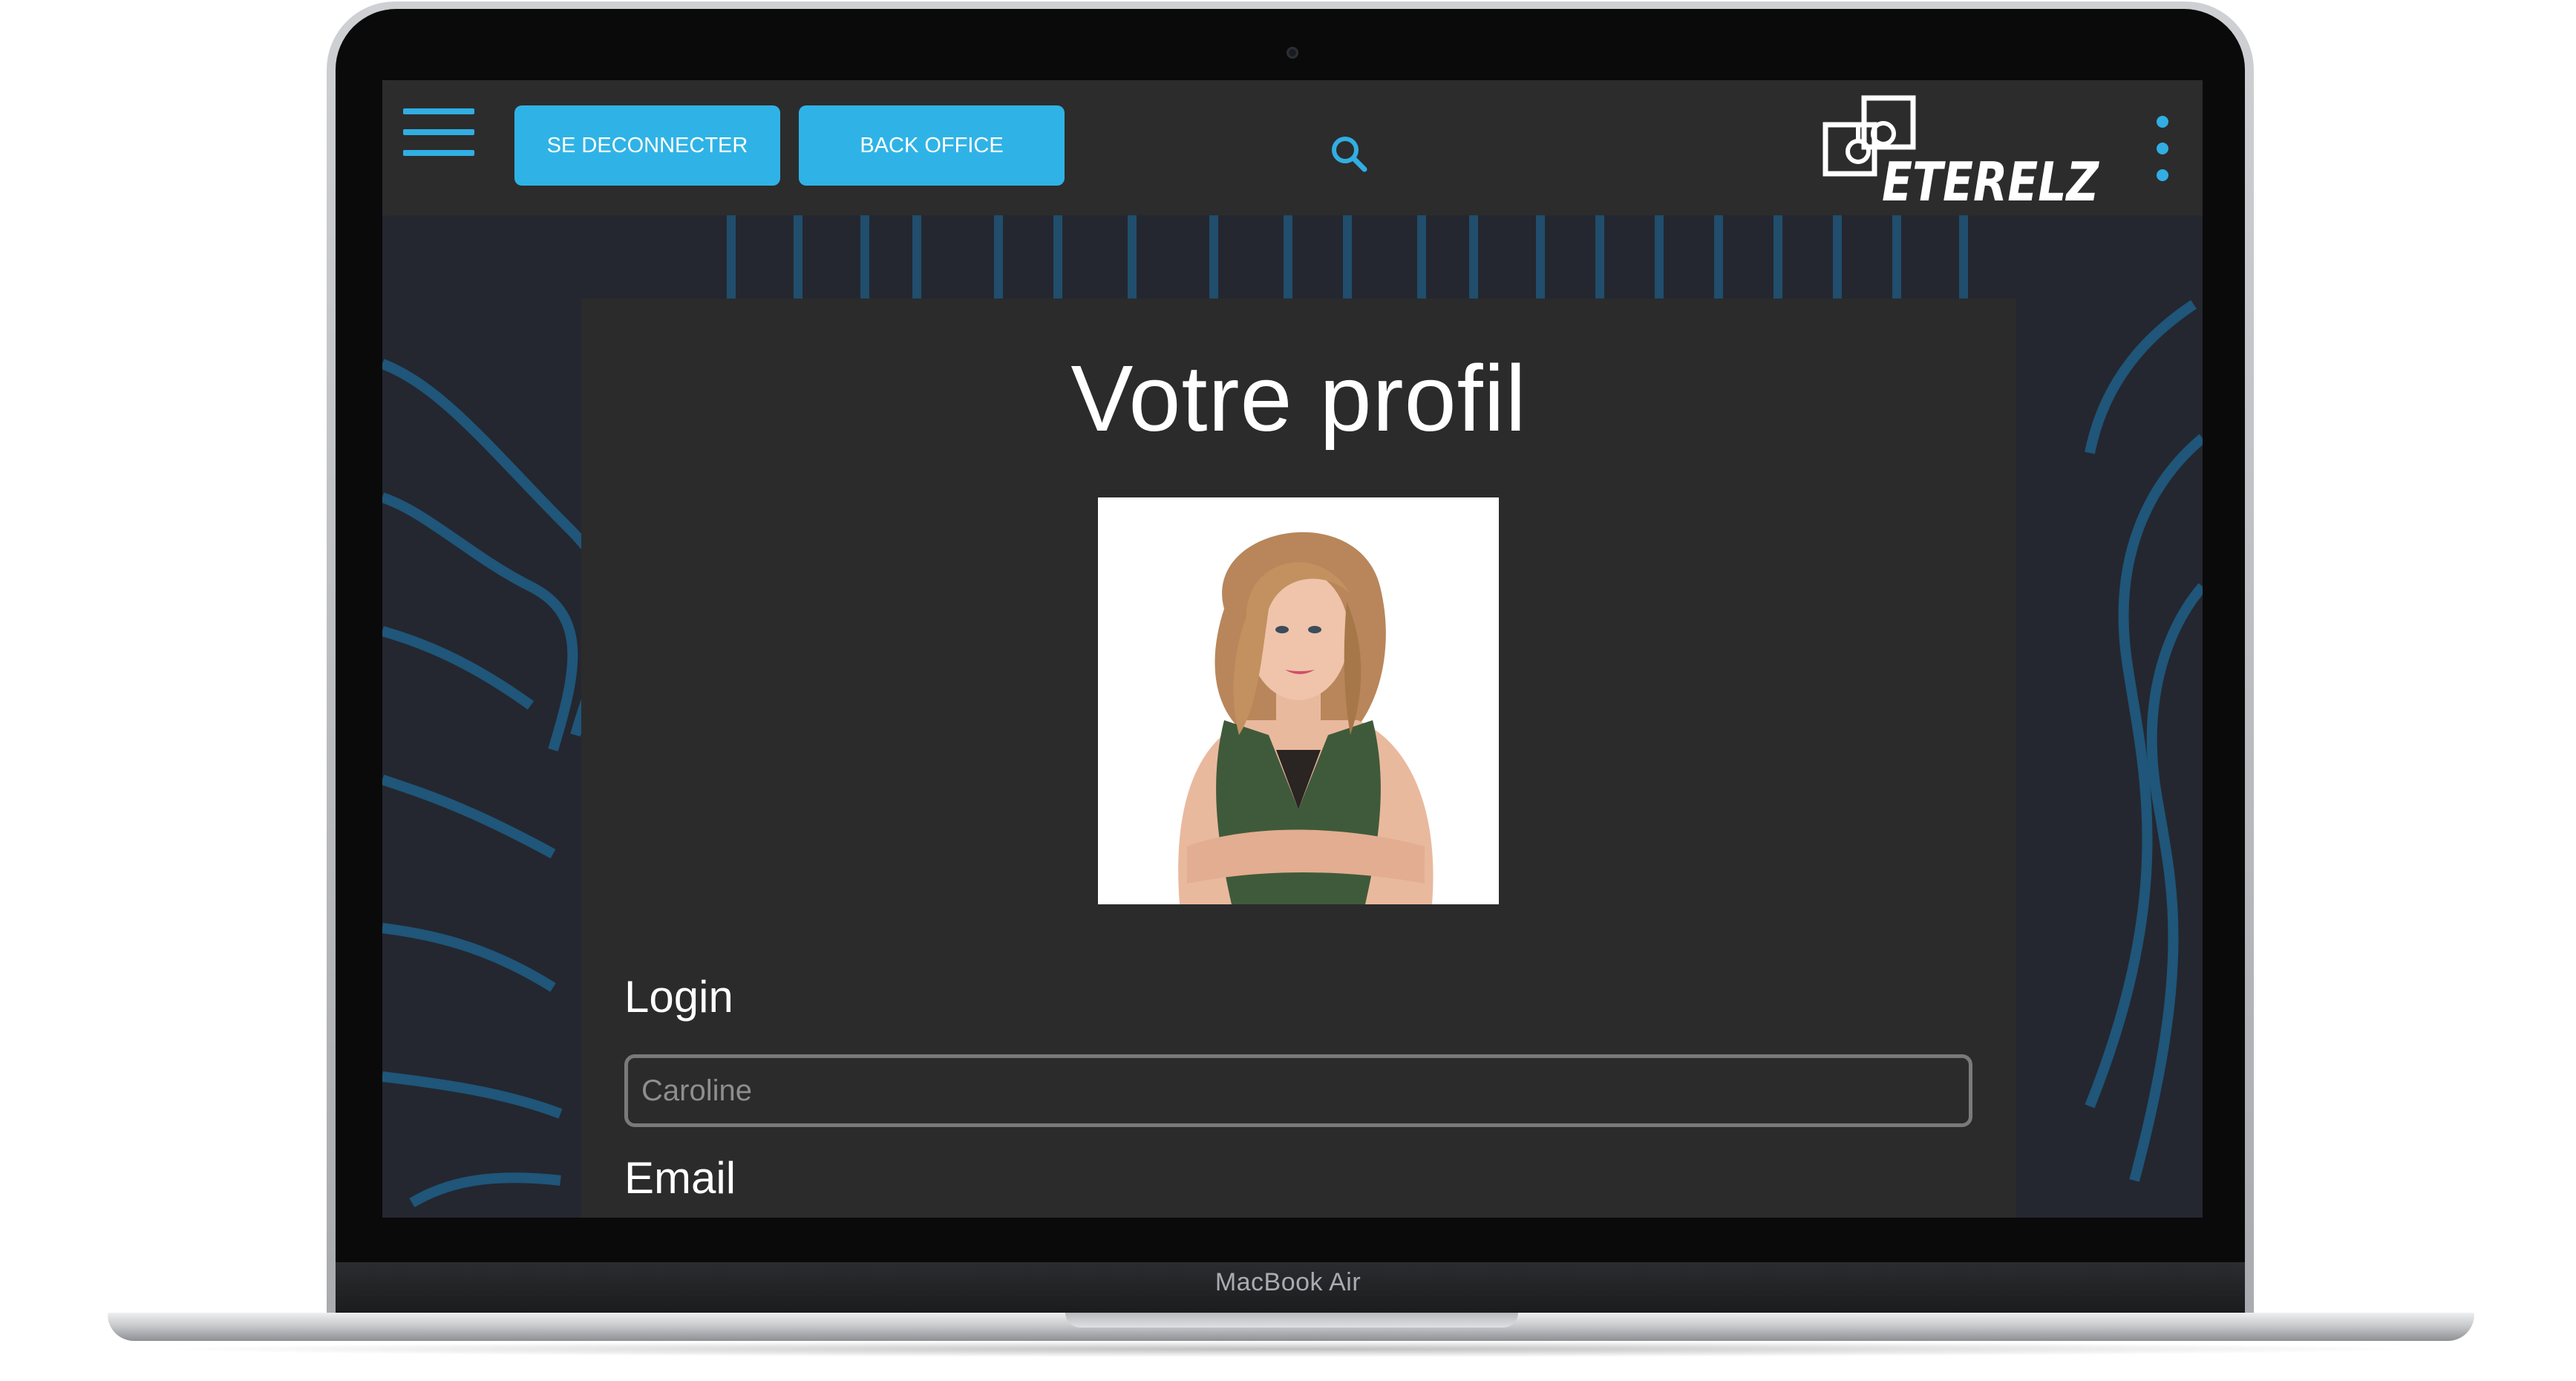 The height and width of the screenshot is (1381, 2576). I want to click on page-title: Votre profil, so click(1298, 398).